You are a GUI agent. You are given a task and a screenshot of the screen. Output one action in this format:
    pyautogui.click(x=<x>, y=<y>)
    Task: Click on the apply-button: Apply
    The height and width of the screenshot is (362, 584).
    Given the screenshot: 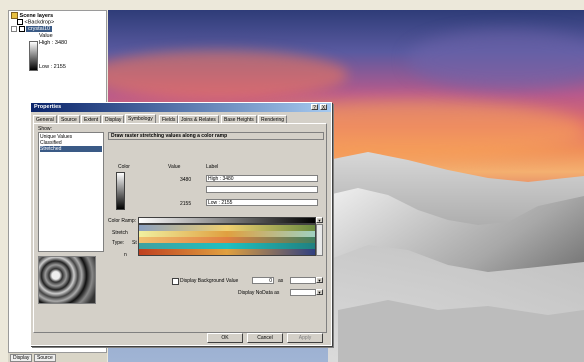 What is the action you would take?
    pyautogui.click(x=305, y=338)
    